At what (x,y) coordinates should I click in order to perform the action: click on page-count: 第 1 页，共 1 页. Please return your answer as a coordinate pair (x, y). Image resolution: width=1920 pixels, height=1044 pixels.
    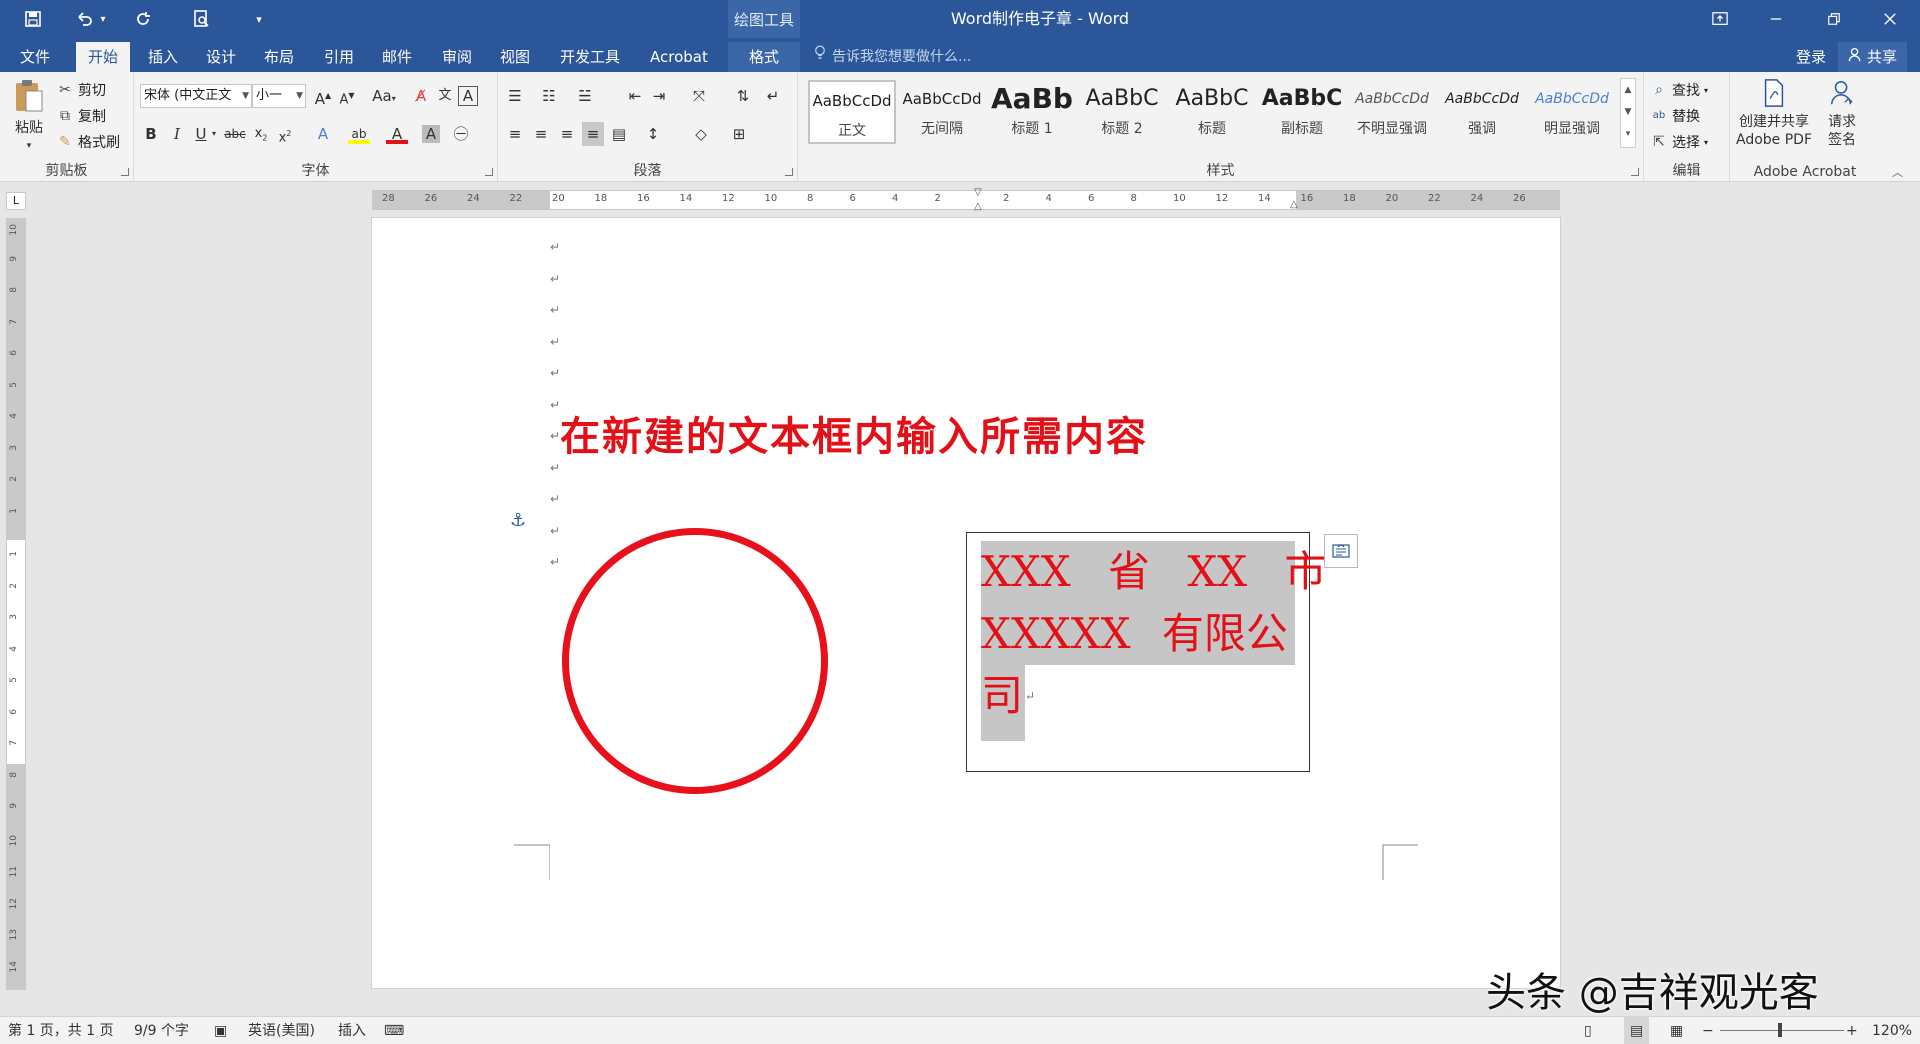
    Looking at the image, I should click on (61, 1030).